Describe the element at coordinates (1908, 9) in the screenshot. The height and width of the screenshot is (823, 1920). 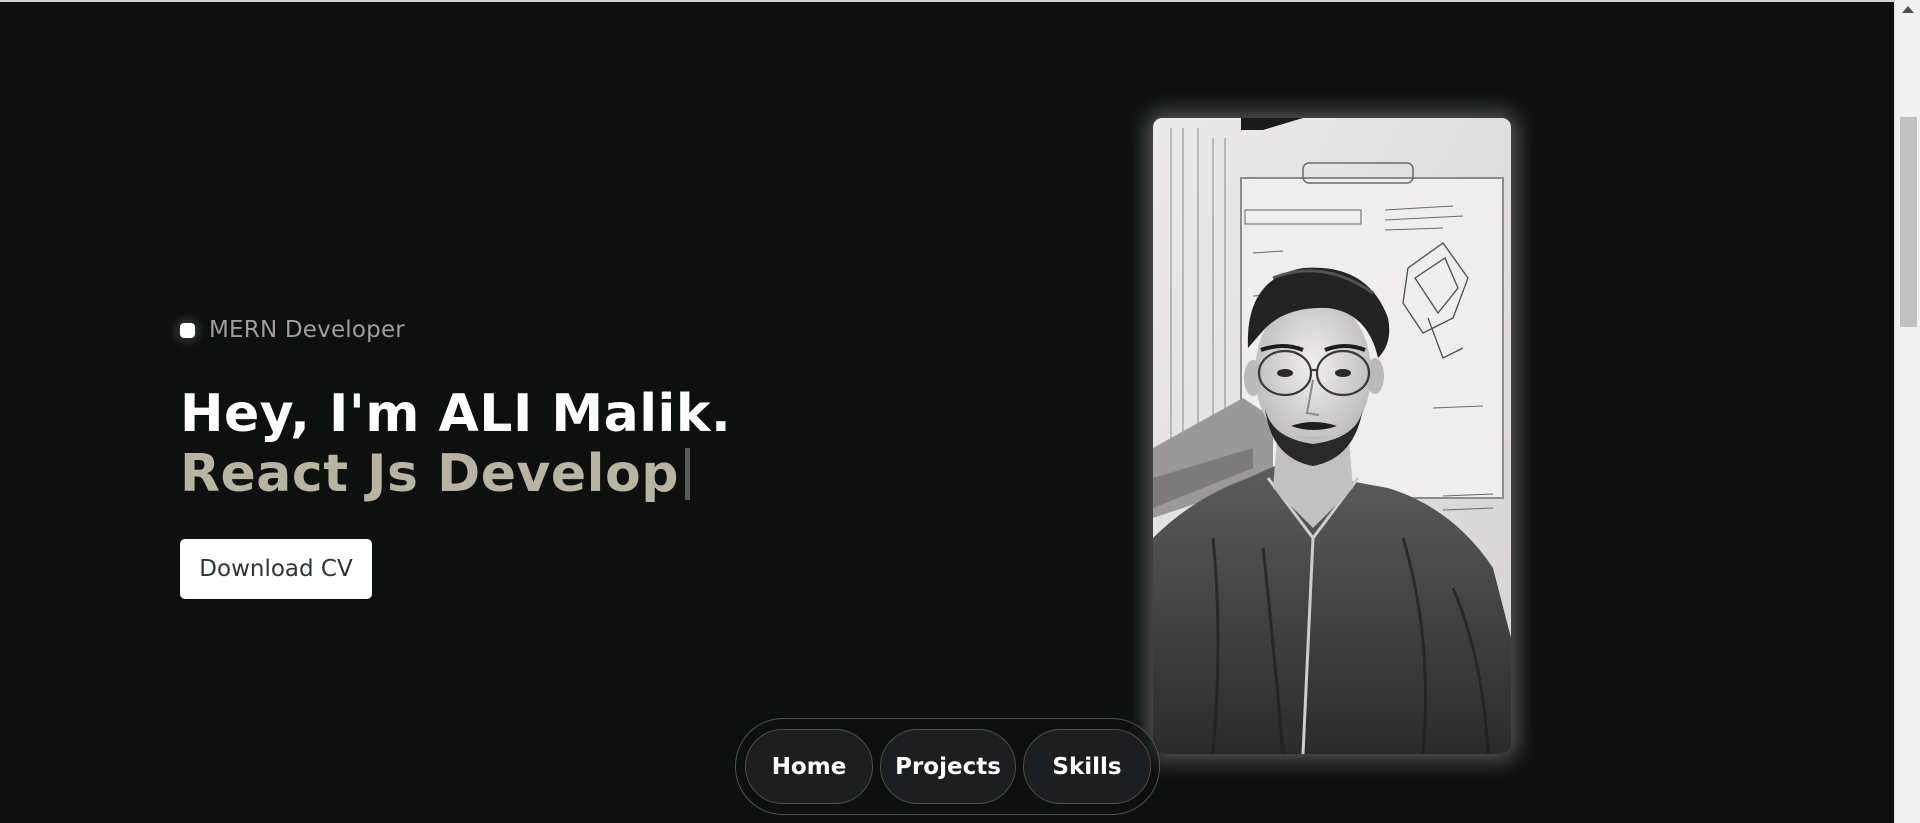
I see `arrow-up-icon` at that location.